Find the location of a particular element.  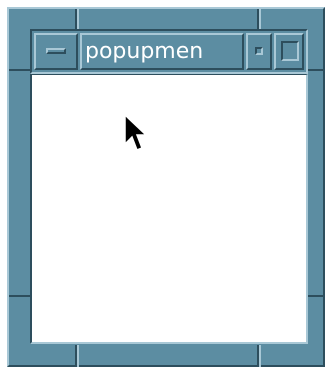

window-menu-button is located at coordinates (56, 51).